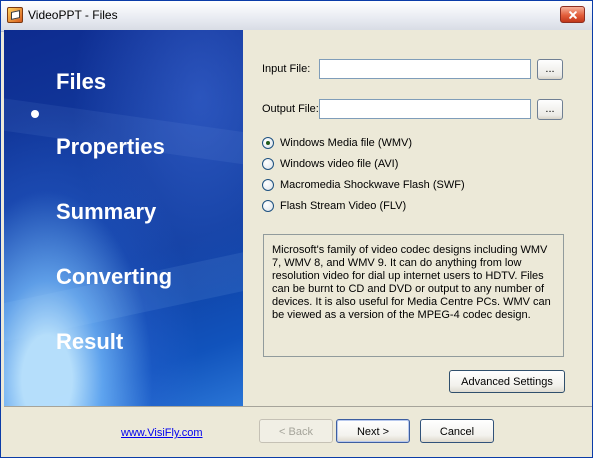 The width and height of the screenshot is (593, 458). Describe the element at coordinates (373, 431) in the screenshot. I see `next-button: Next >` at that location.